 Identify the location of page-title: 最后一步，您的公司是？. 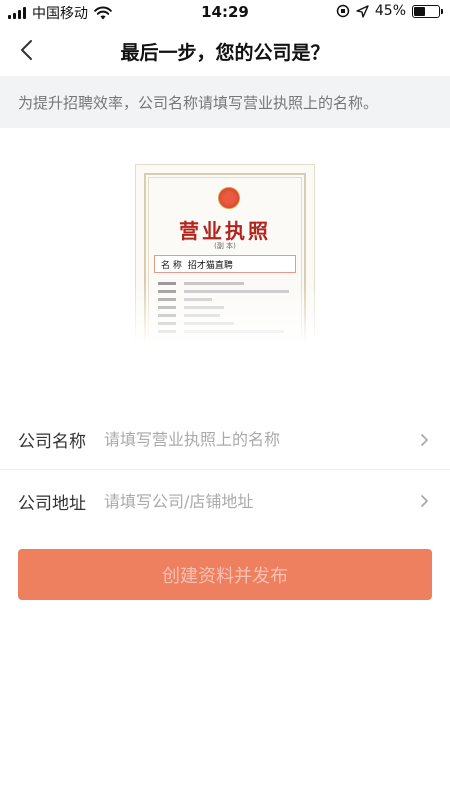
(225, 53).